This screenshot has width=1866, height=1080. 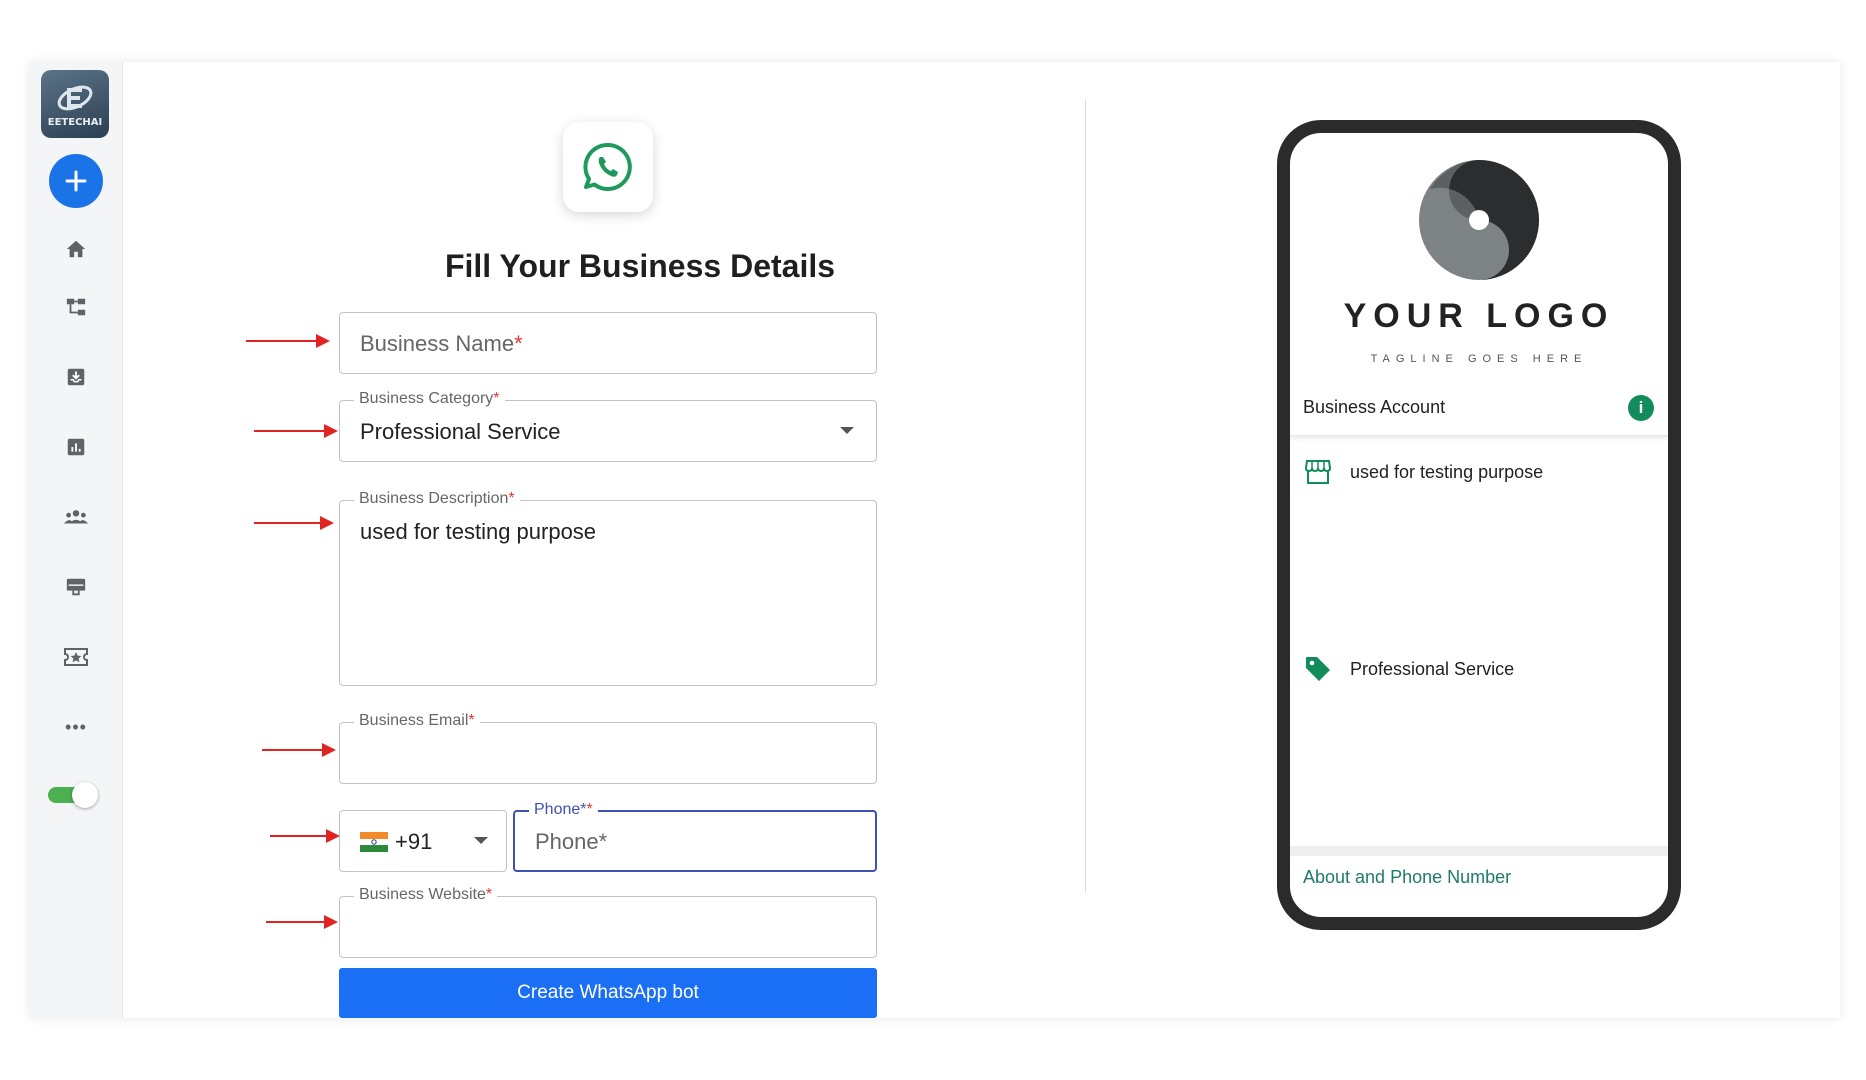 I want to click on sidebar: EETECHAI •••, so click(x=76, y=540).